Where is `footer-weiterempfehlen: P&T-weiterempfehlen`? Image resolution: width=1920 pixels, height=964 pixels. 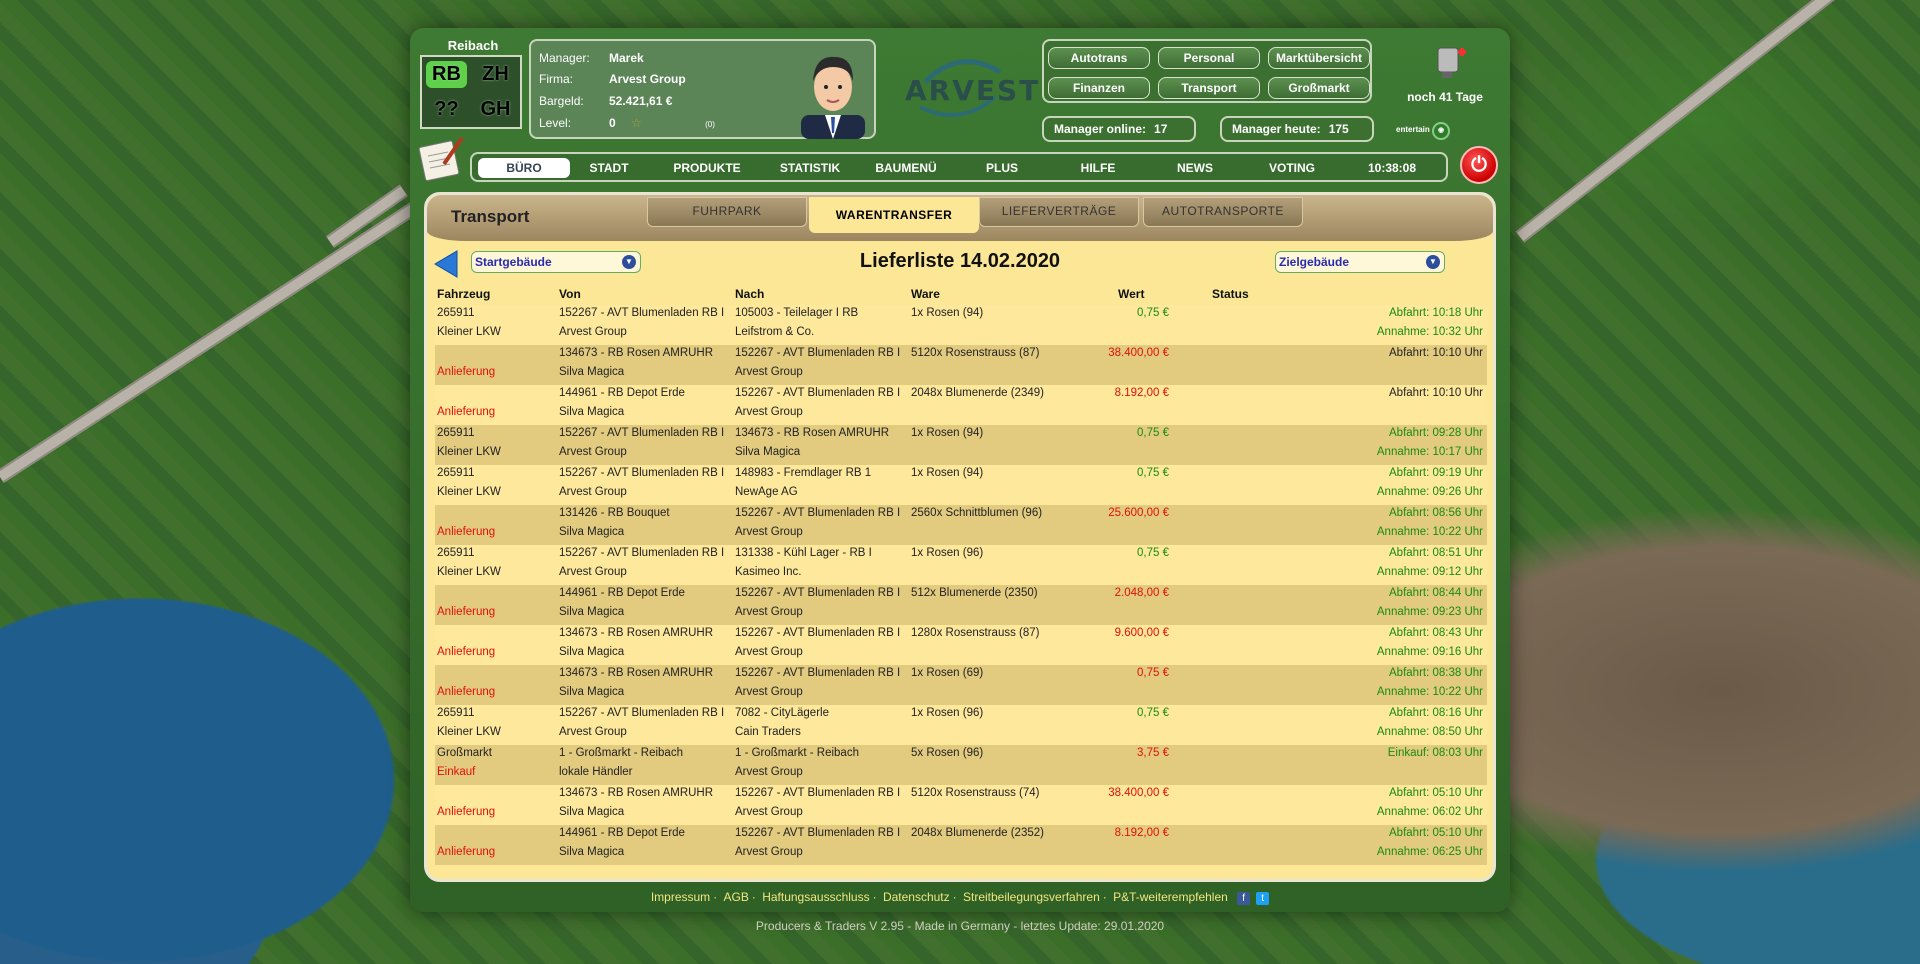
footer-weiterempfehlen: P&T-weiterempfehlen is located at coordinates (1170, 897).